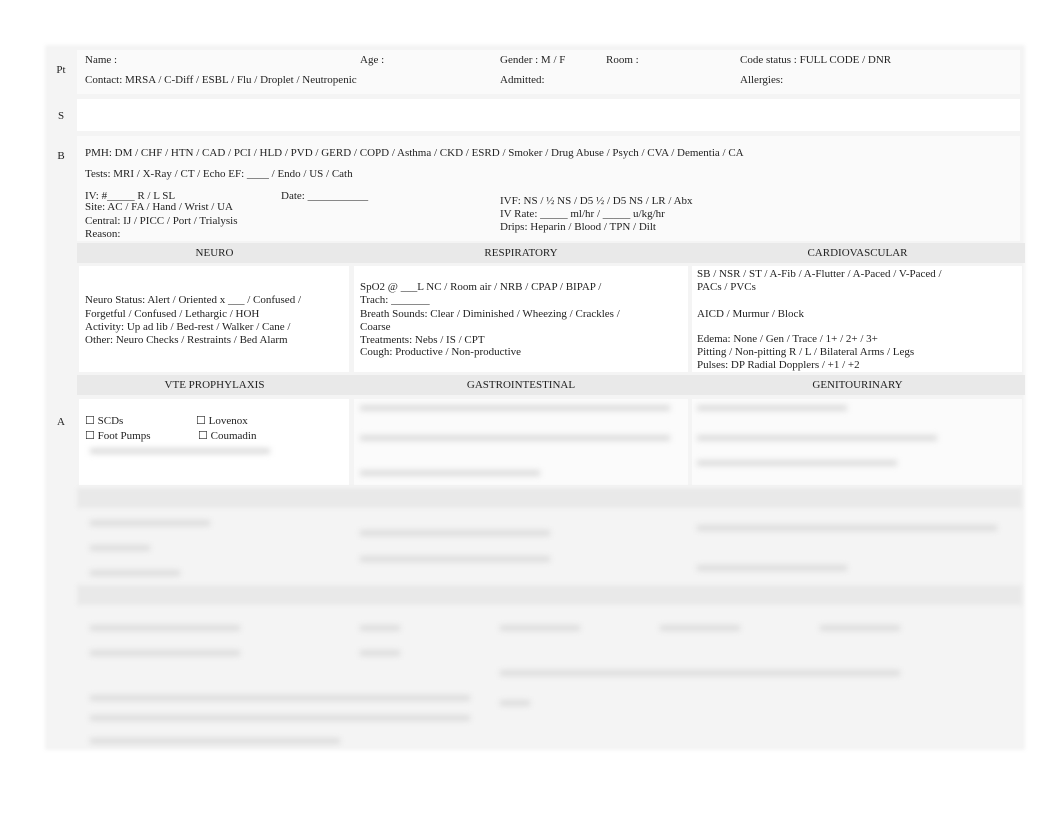 This screenshot has width=1062, height=822. I want to click on vte-cell, so click(214, 442).